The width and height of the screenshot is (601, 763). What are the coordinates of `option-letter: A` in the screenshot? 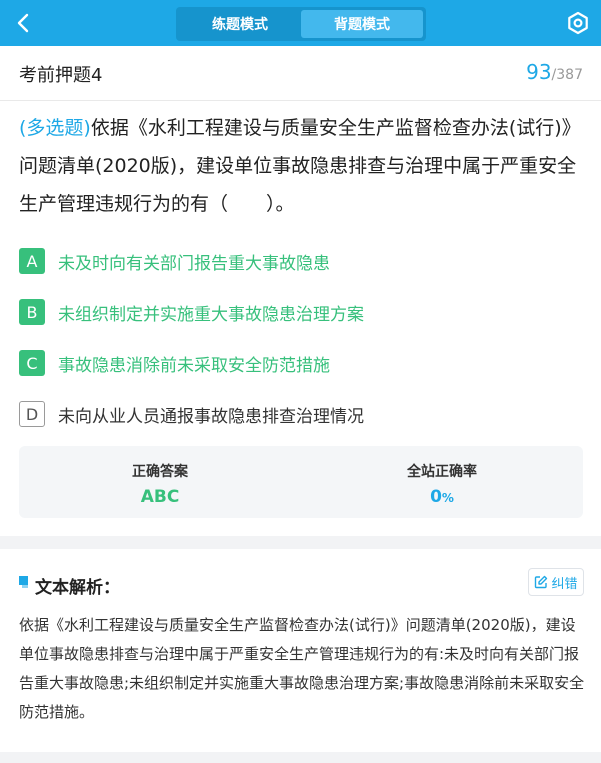 It's located at (32, 261).